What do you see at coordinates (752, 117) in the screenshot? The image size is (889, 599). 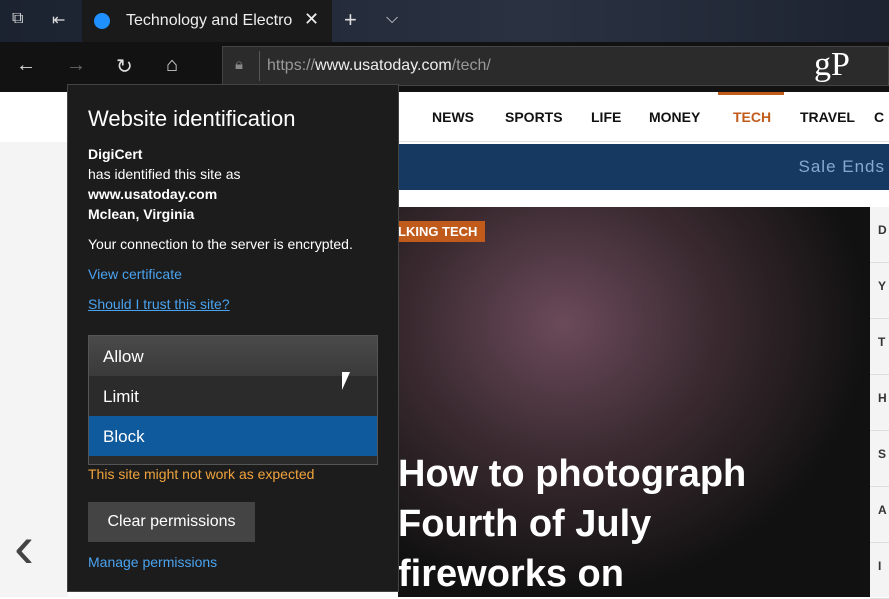 I see `menu-tech: TECH` at bounding box center [752, 117].